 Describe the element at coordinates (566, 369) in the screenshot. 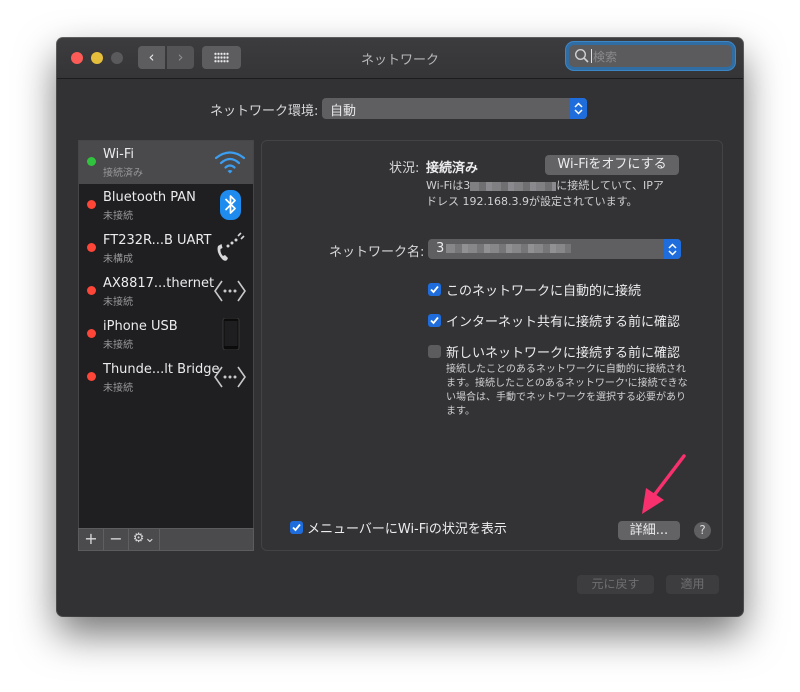

I see `desc-line: 接続したことのあるネットワークに自動的に接続され` at that location.